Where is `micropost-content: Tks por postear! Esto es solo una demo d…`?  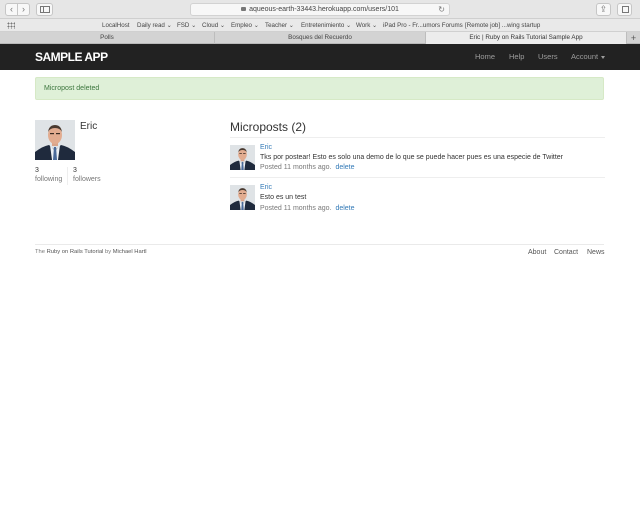
micropost-content: Tks por postear! Esto es solo una demo d… is located at coordinates (412, 157).